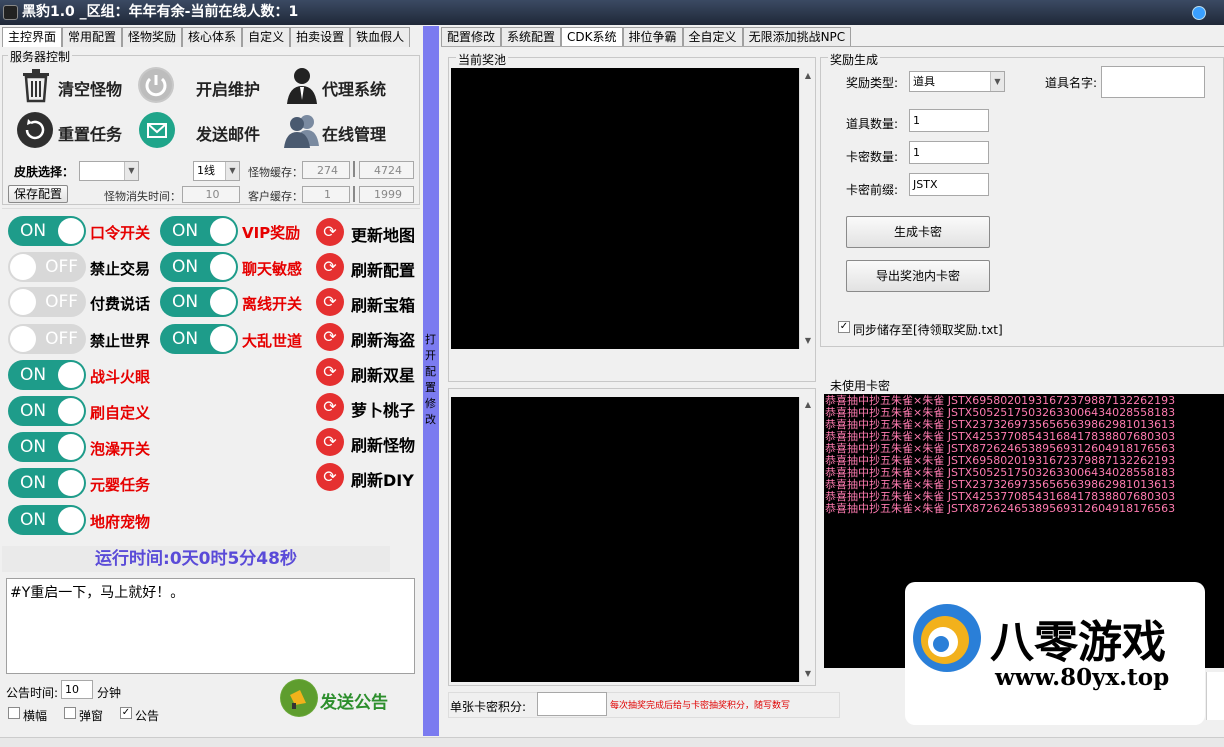  What do you see at coordinates (326, 170) in the screenshot?
I see `monster-cache-a: 274` at bounding box center [326, 170].